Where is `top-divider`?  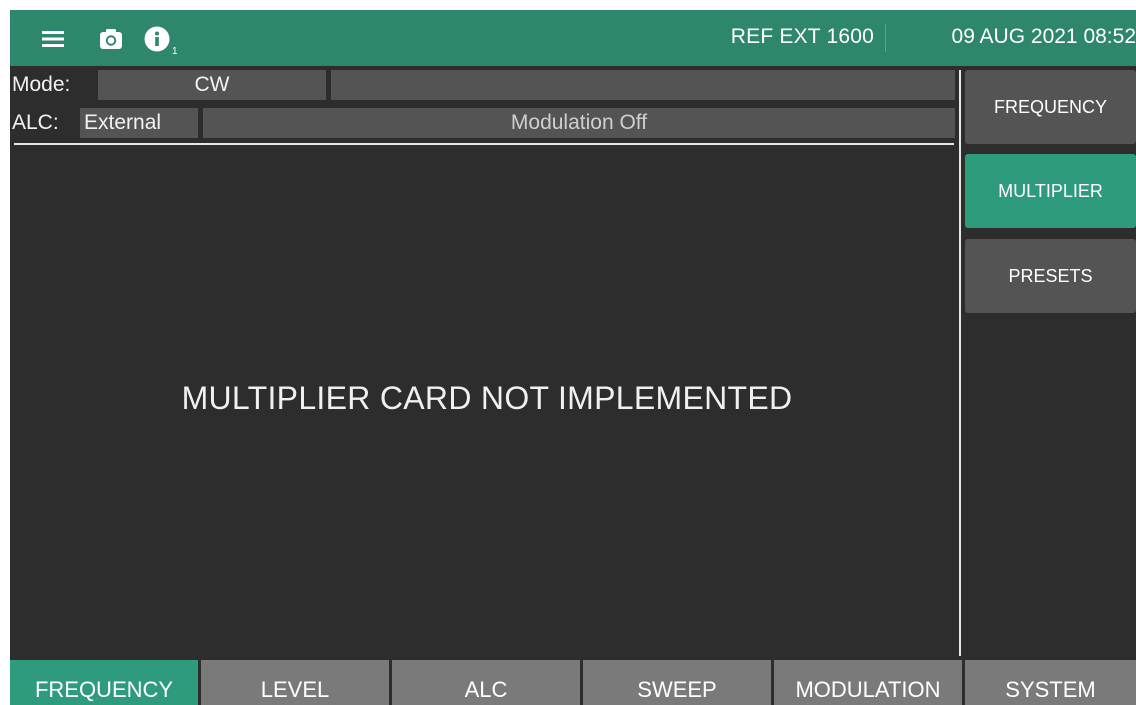
top-divider is located at coordinates (885, 38).